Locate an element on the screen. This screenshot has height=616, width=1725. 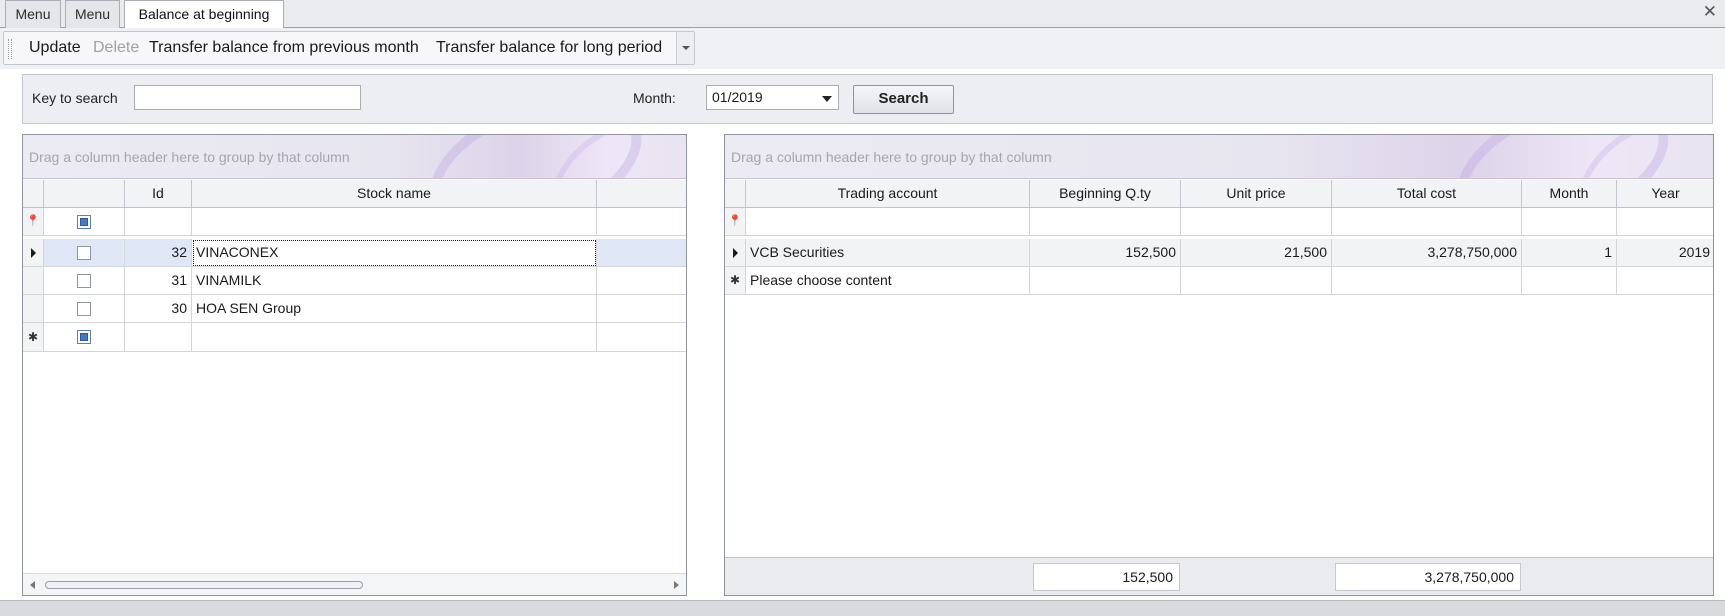
transfer-long-period-button: Transfer balance for long period is located at coordinates (549, 48).